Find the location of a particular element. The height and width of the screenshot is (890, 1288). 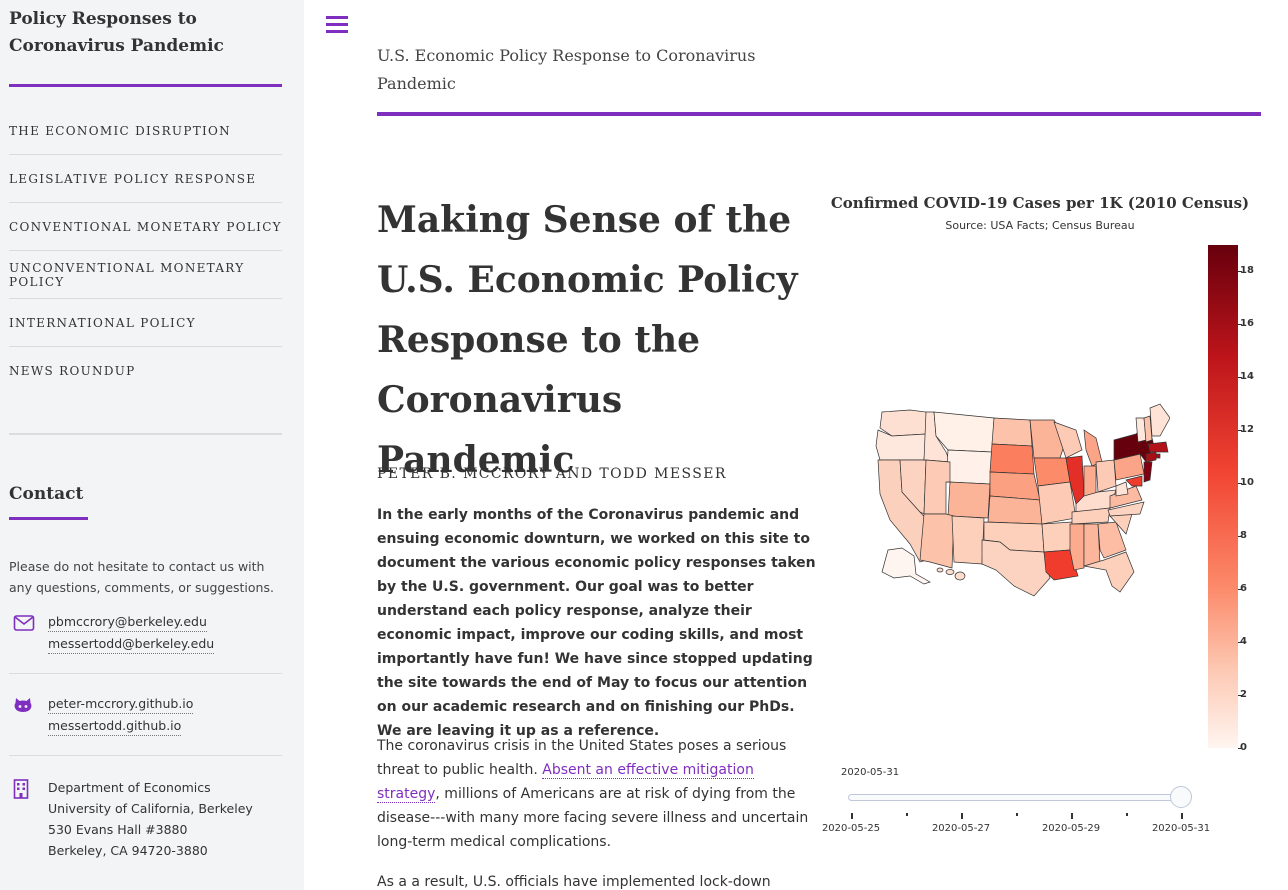

state-ne is located at coordinates (1015, 486).